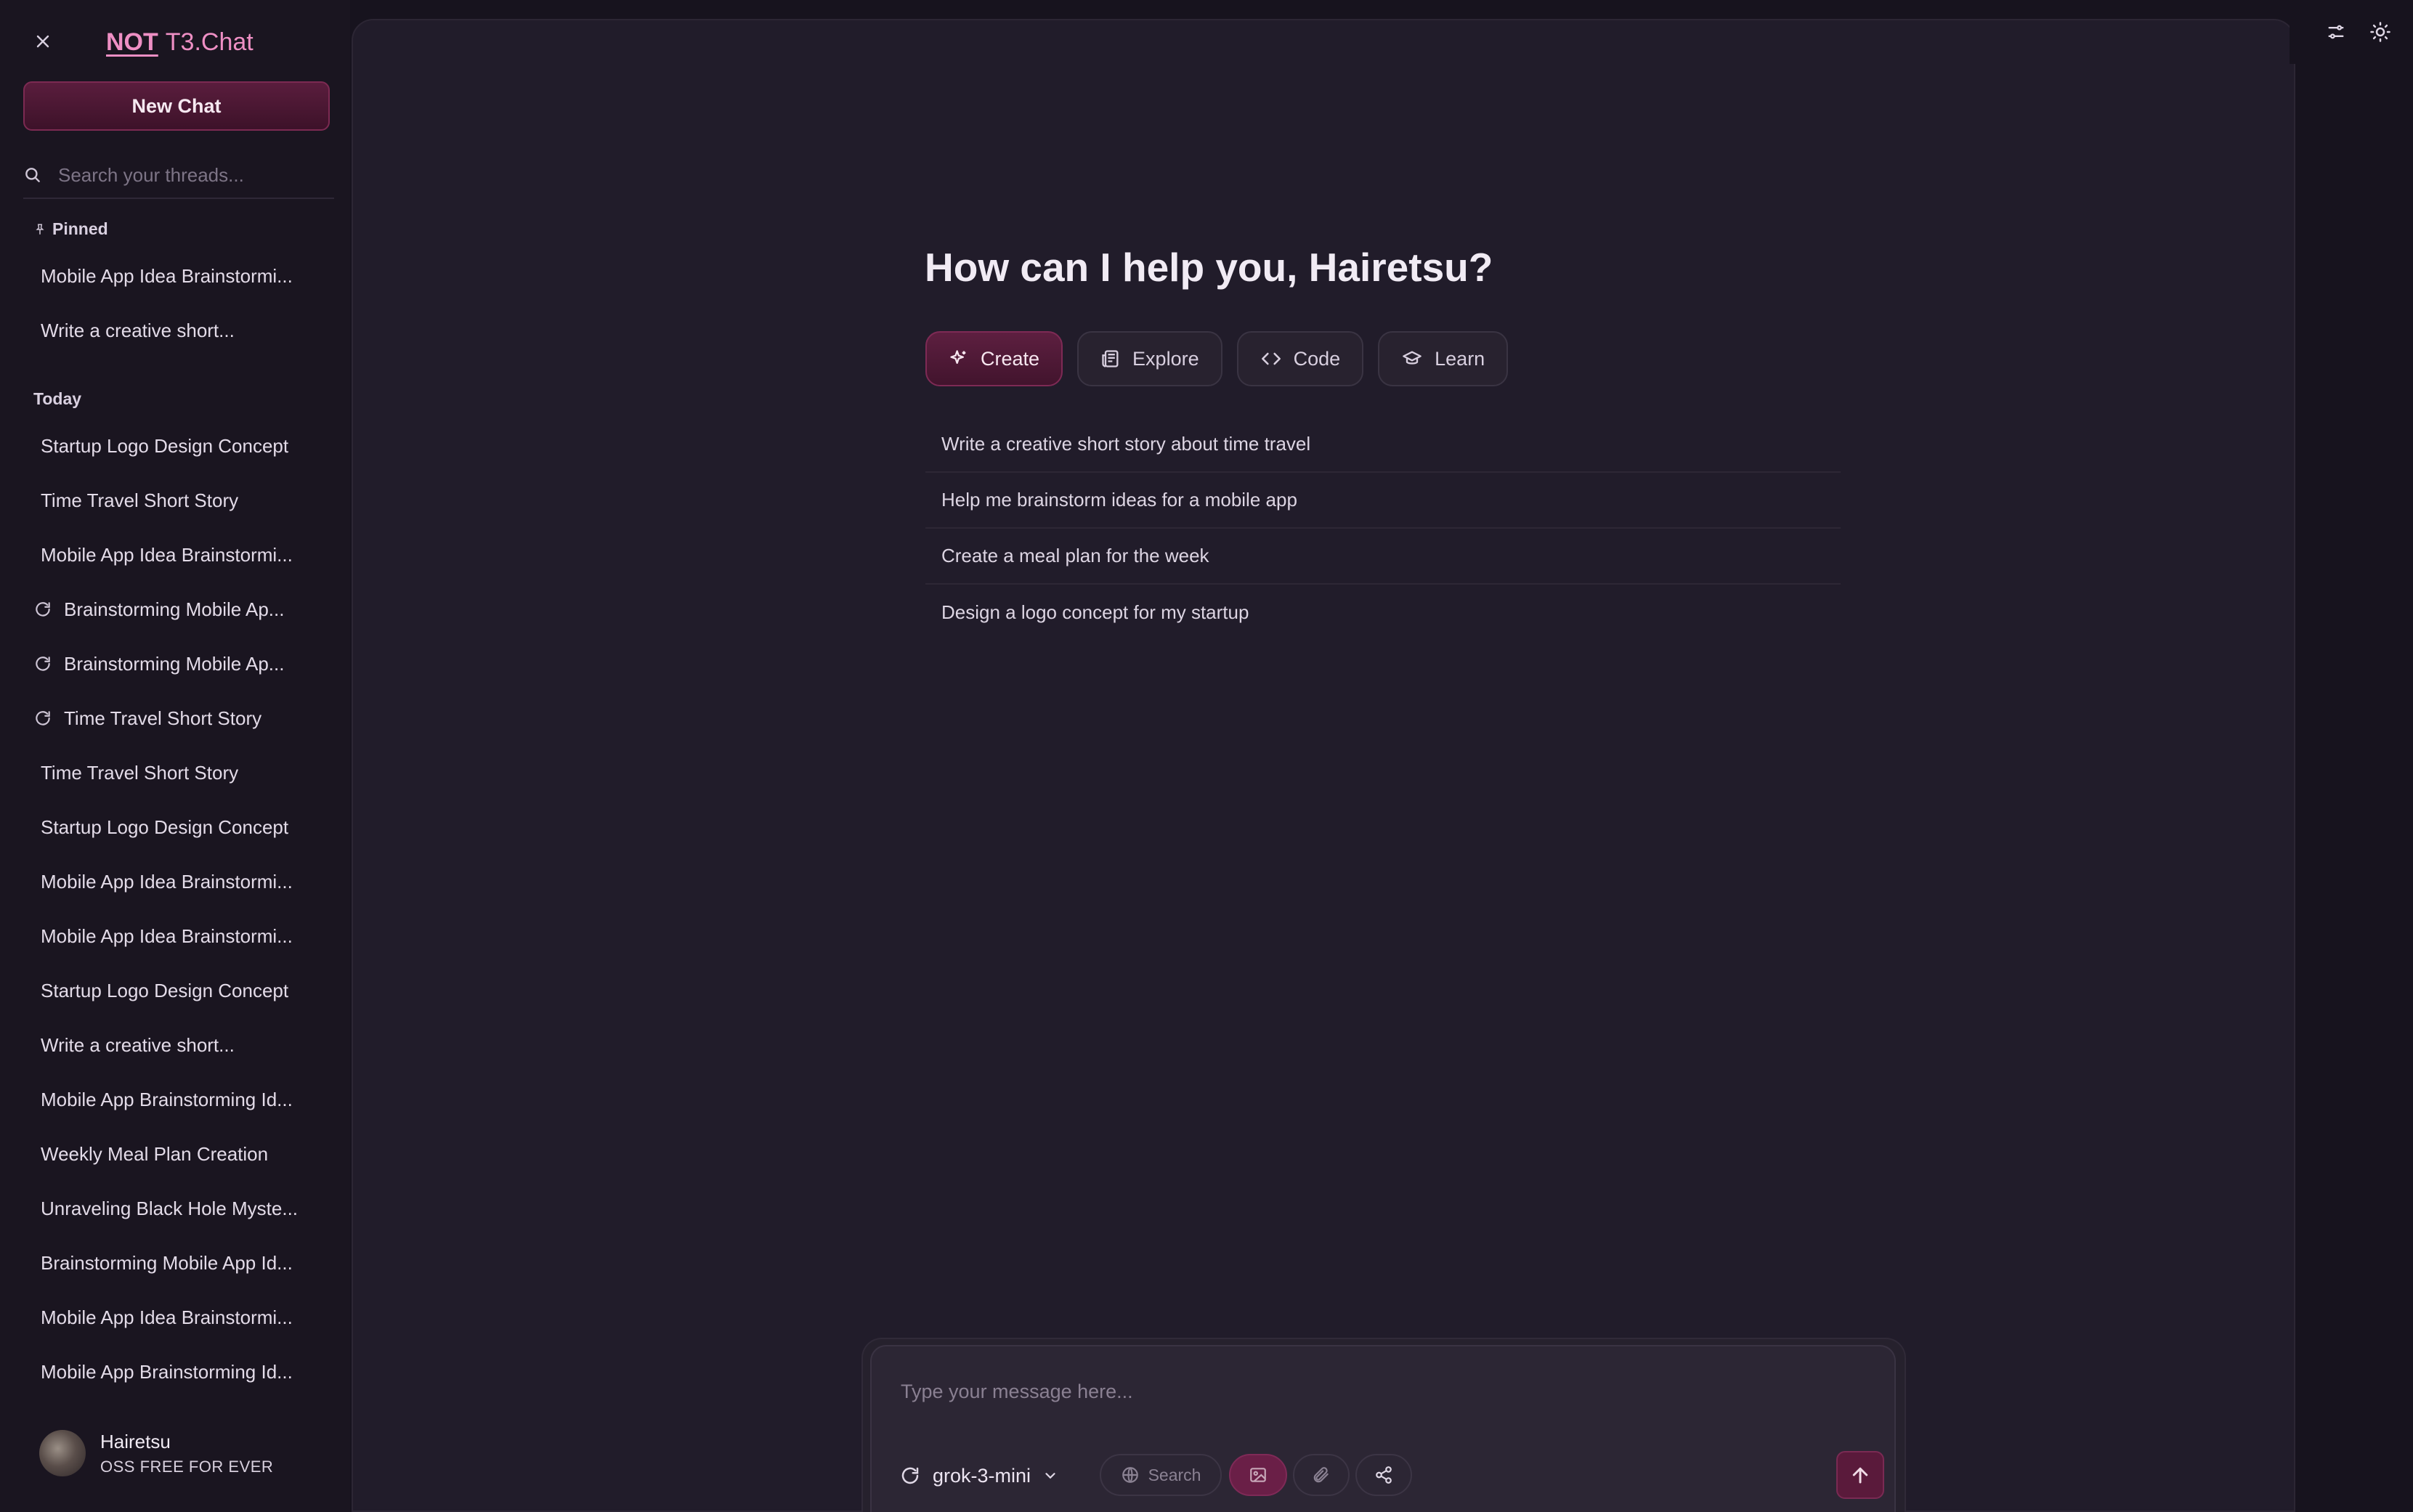 The width and height of the screenshot is (2413, 1512). What do you see at coordinates (176, 106) in the screenshot?
I see `new-chat-button: New Chat` at bounding box center [176, 106].